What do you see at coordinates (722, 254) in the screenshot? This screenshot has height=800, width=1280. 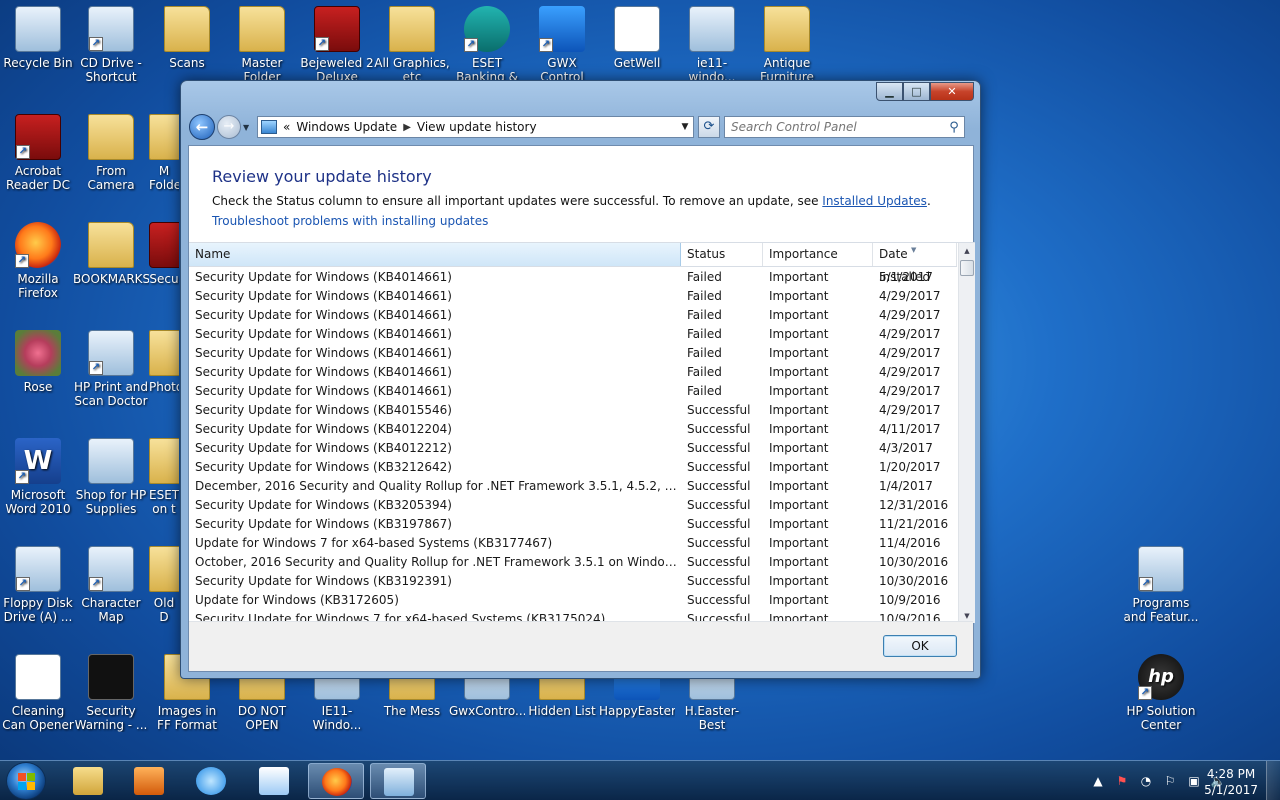 I see `column-header-status: Status` at bounding box center [722, 254].